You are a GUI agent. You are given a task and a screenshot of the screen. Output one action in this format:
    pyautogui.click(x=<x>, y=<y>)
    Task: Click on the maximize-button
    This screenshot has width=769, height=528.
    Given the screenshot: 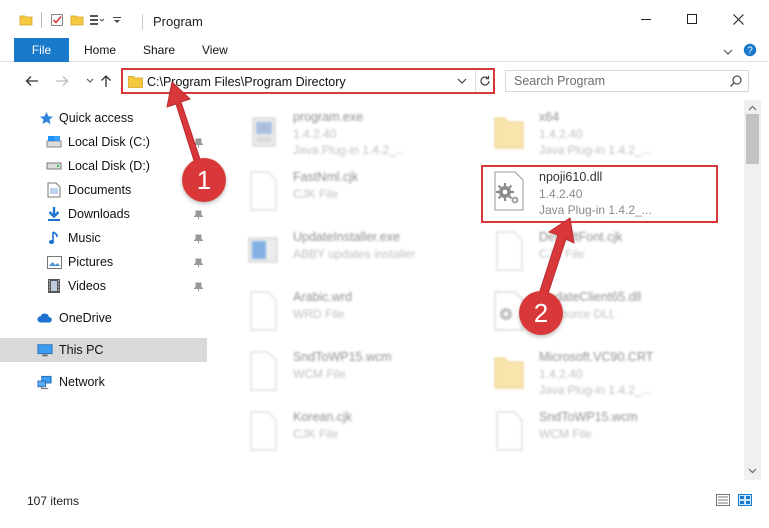 What is the action you would take?
    pyautogui.click(x=692, y=19)
    